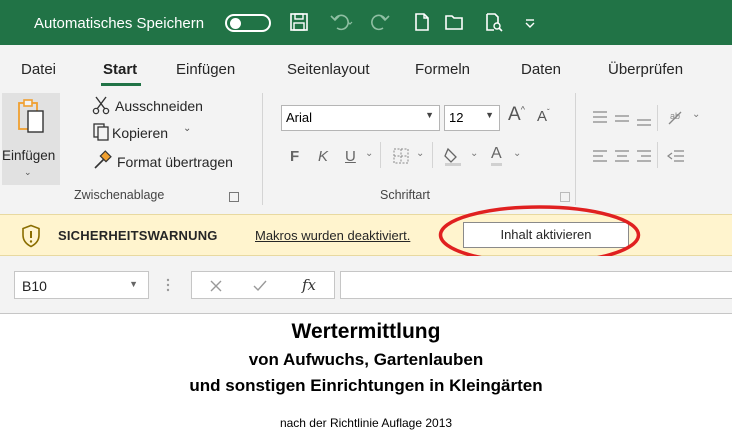 Image resolution: width=732 pixels, height=430 pixels. What do you see at coordinates (381, 22) in the screenshot?
I see `redo-icon` at bounding box center [381, 22].